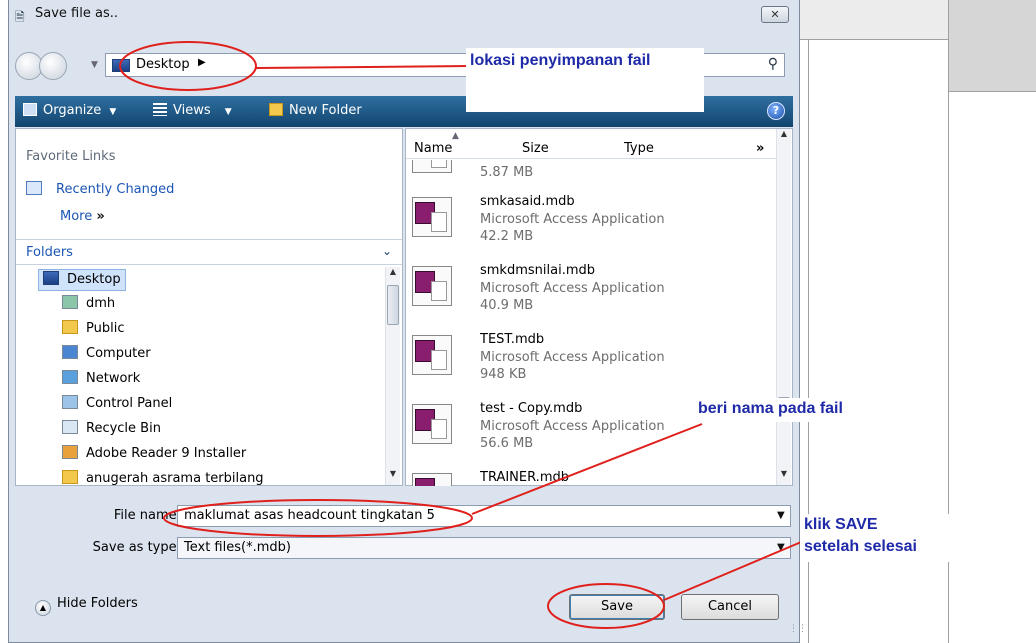 This screenshot has height=643, width=1036. I want to click on annotation-line-location, so click(363, 67).